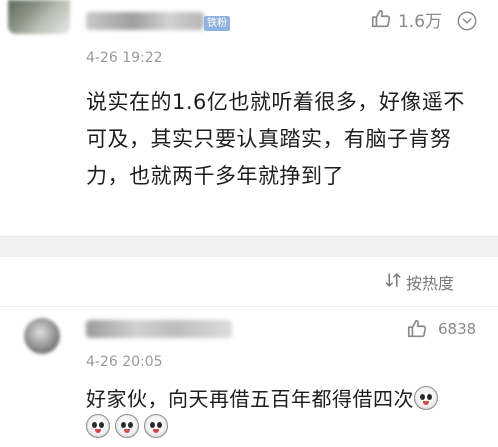 The height and width of the screenshot is (447, 498). I want to click on like-button: 1.6万, so click(406, 20).